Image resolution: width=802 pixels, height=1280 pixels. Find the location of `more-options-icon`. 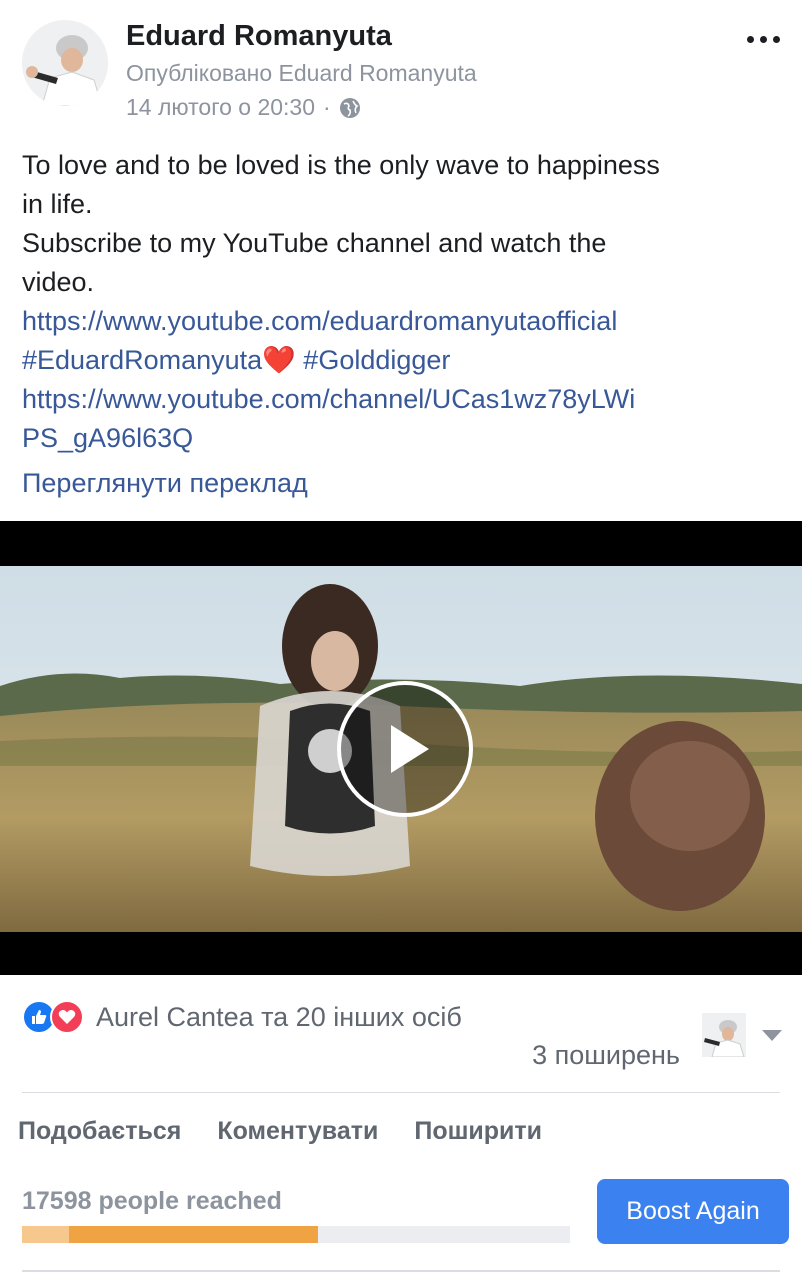

more-options-icon is located at coordinates (763, 39).